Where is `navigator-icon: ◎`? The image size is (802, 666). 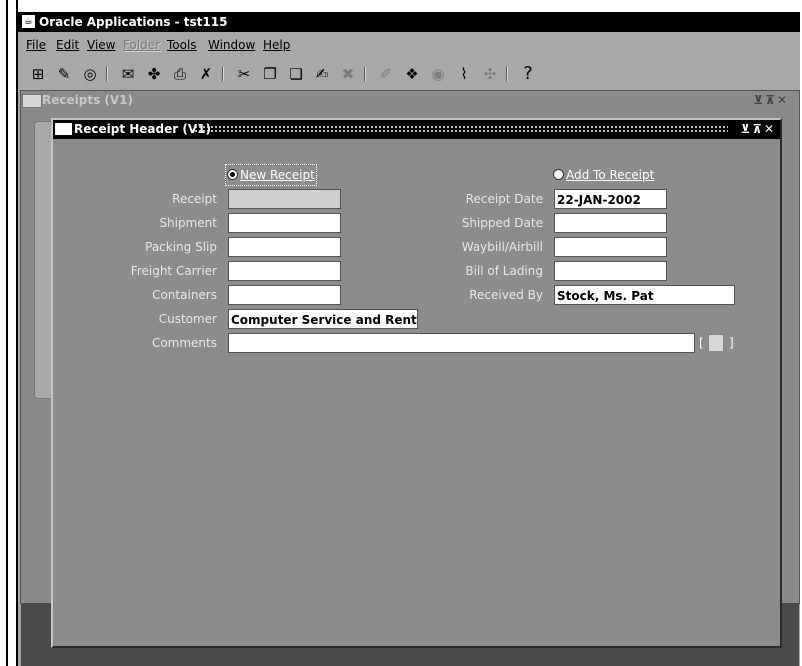 navigator-icon: ◎ is located at coordinates (90, 74).